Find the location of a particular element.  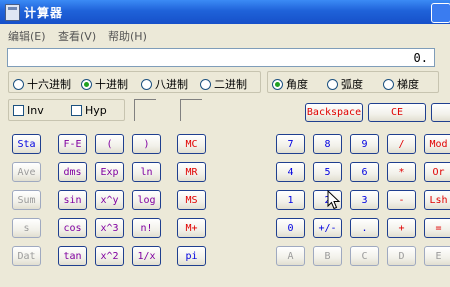

radio-radian-label: 弧度 is located at coordinates (352, 84).